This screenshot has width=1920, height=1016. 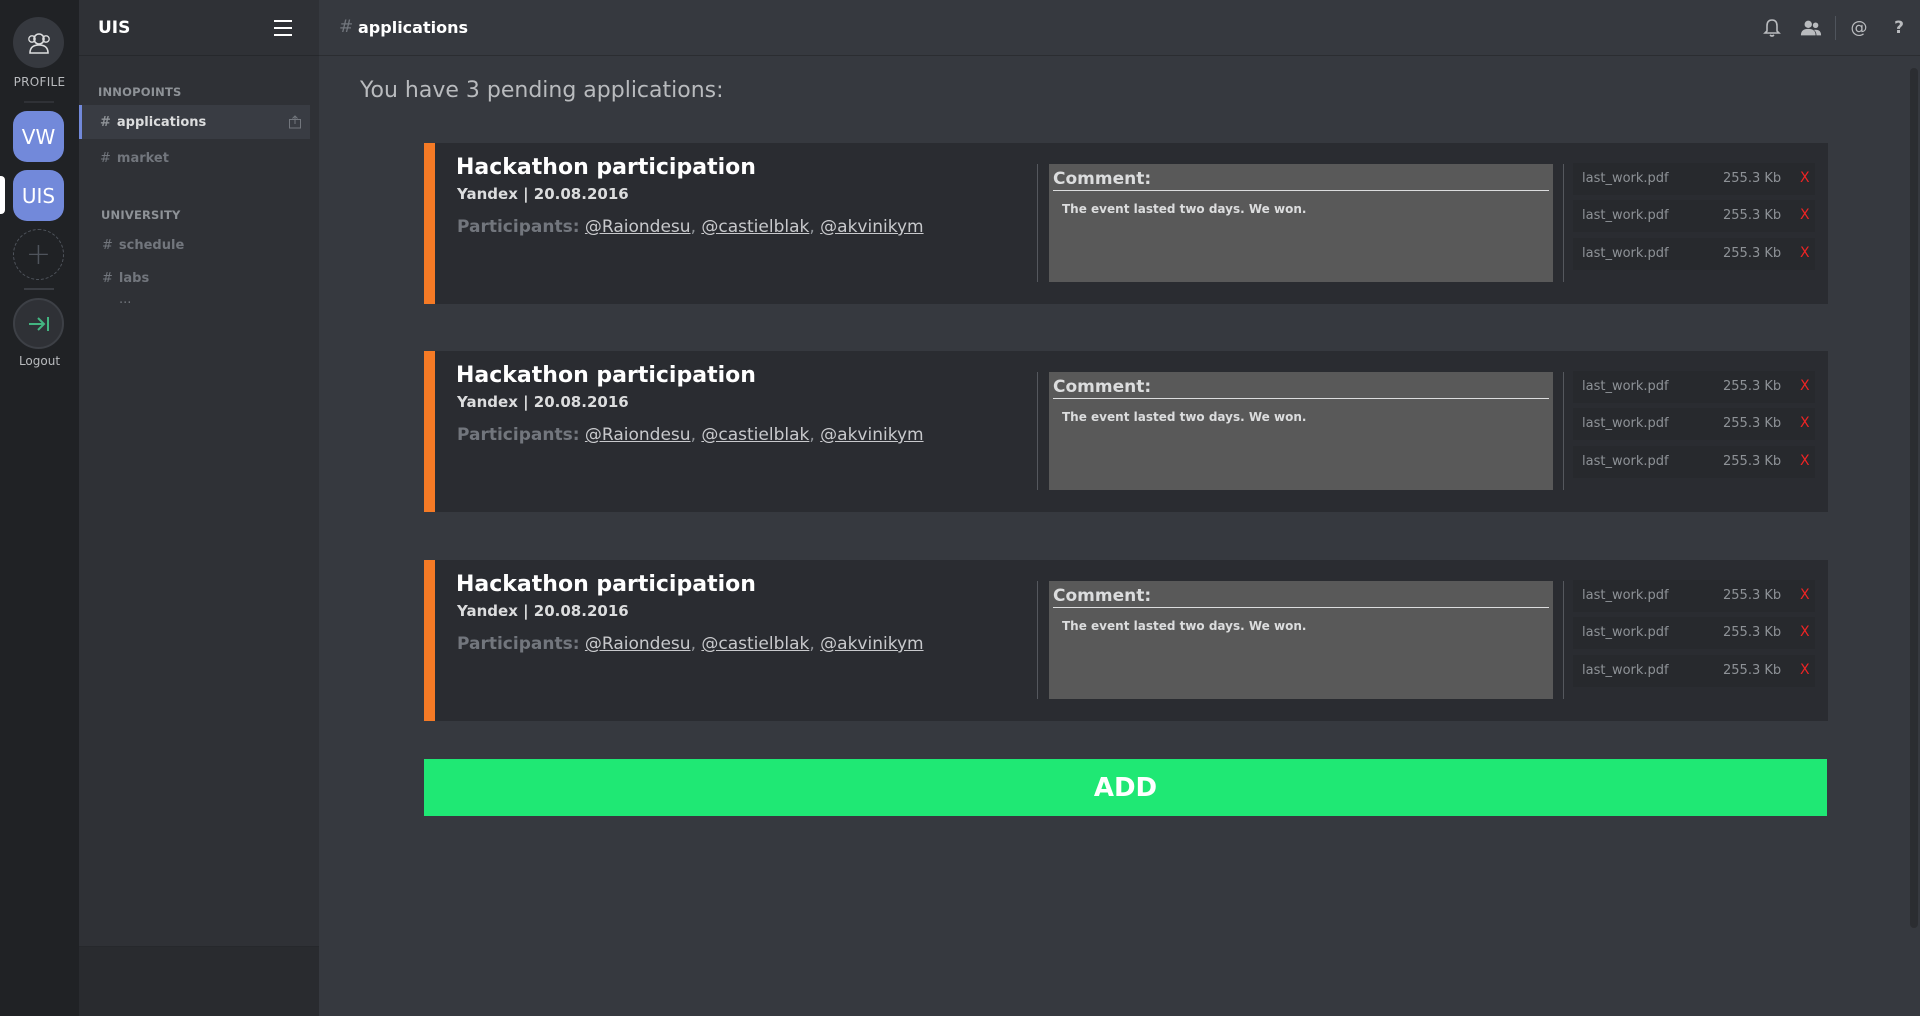 What do you see at coordinates (429, 223) in the screenshot?
I see `status-stripe` at bounding box center [429, 223].